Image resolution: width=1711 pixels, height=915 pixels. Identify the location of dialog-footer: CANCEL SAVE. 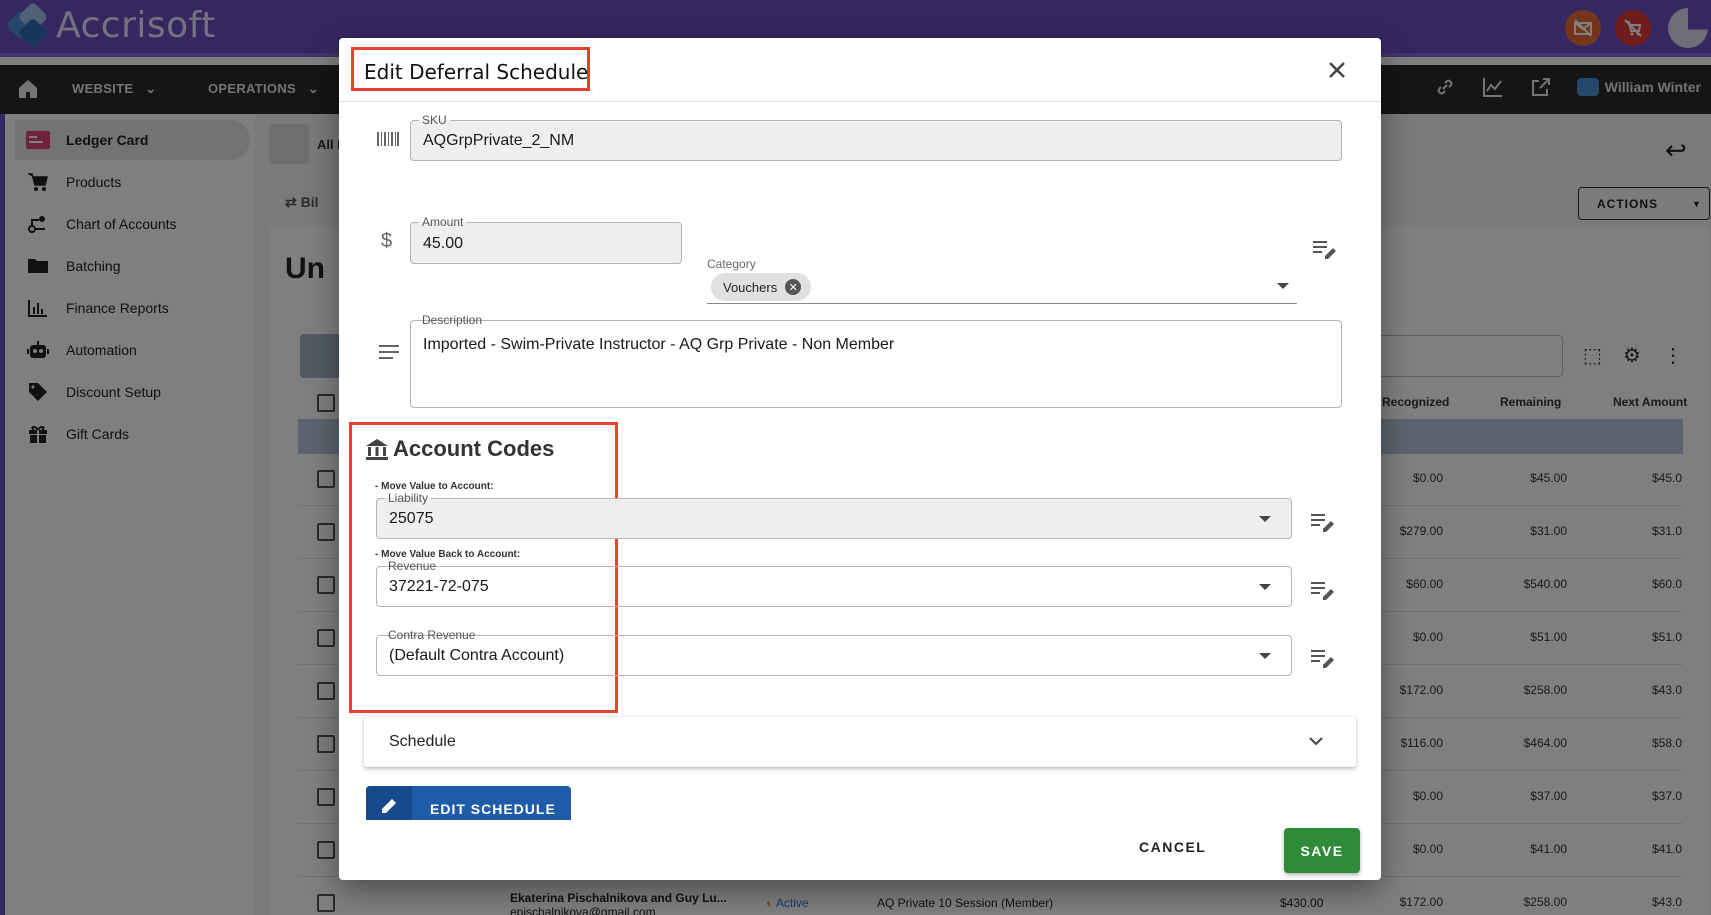
(860, 850).